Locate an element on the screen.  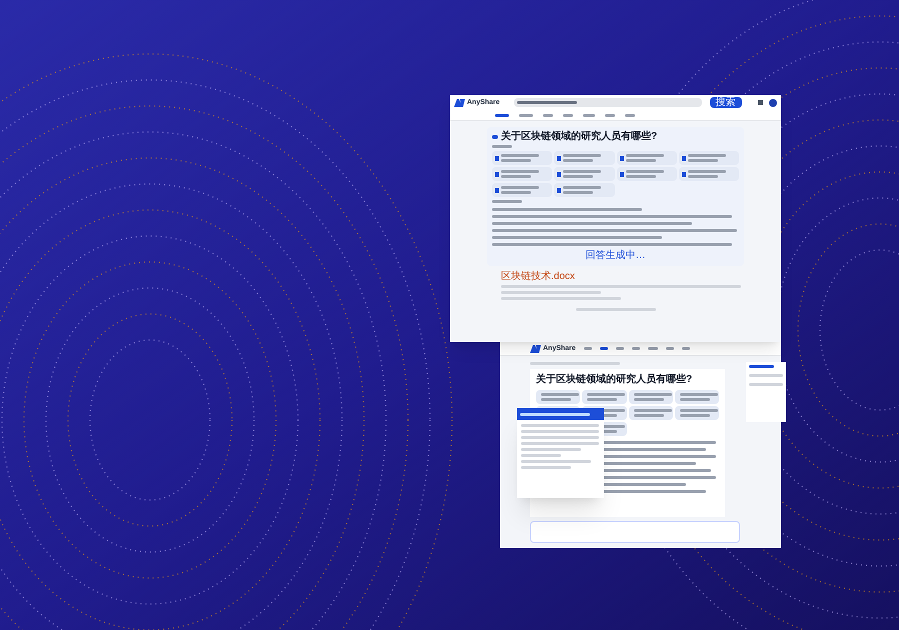
result-title: 区块链技术.docx is located at coordinates (538, 277).